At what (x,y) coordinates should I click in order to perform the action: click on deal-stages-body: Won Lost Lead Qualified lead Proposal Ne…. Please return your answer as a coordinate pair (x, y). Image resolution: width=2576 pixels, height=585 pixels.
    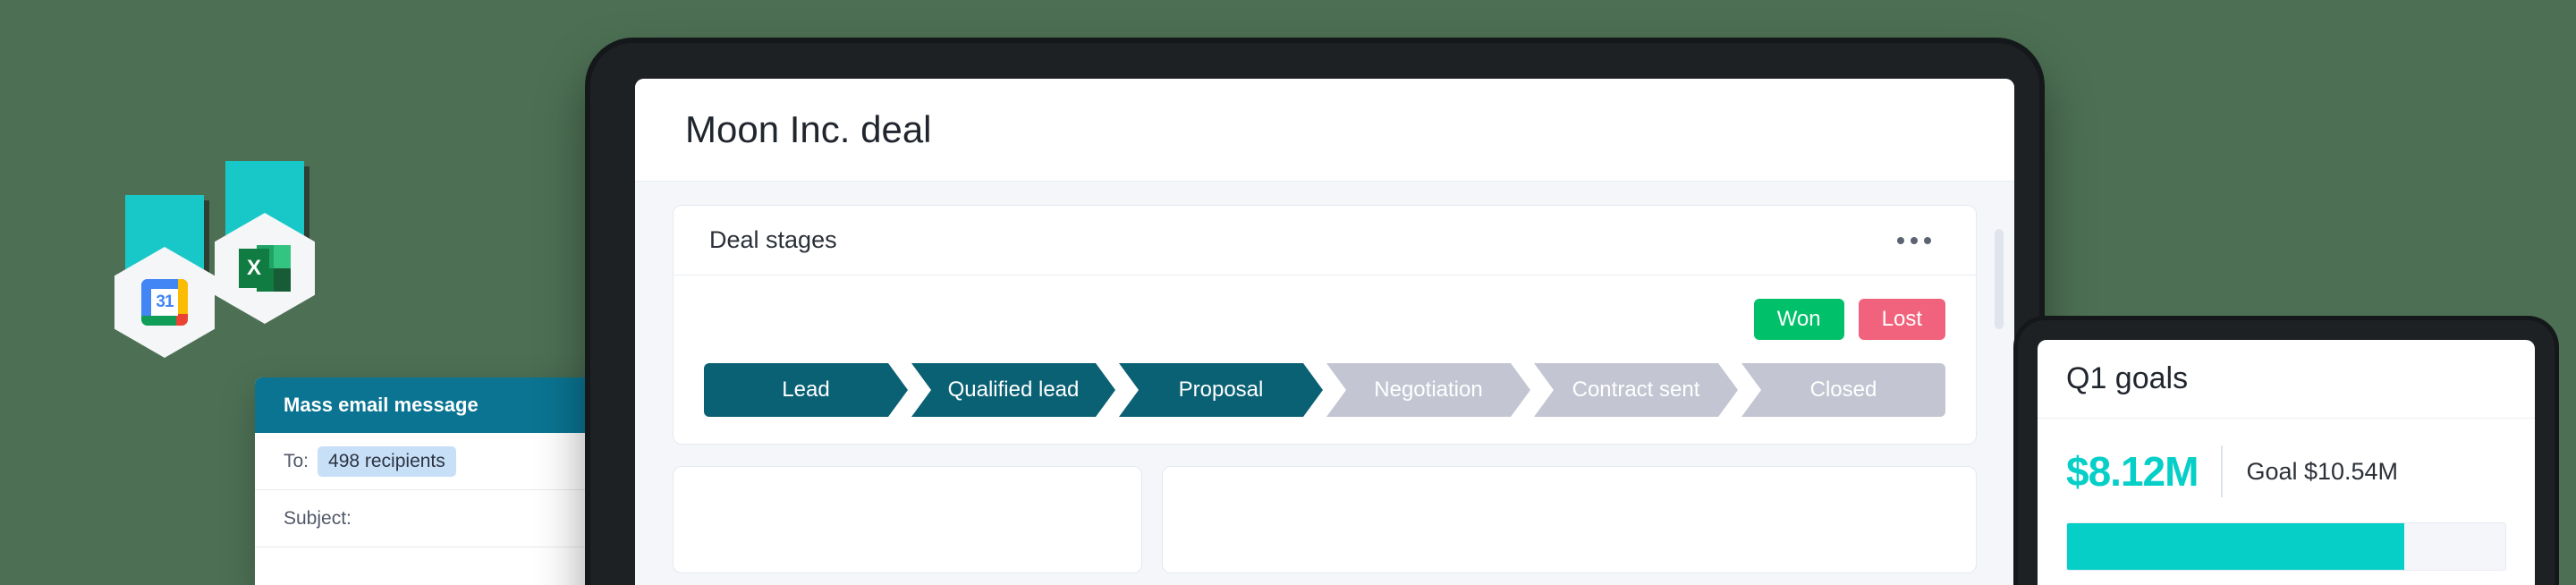
    Looking at the image, I should click on (1325, 360).